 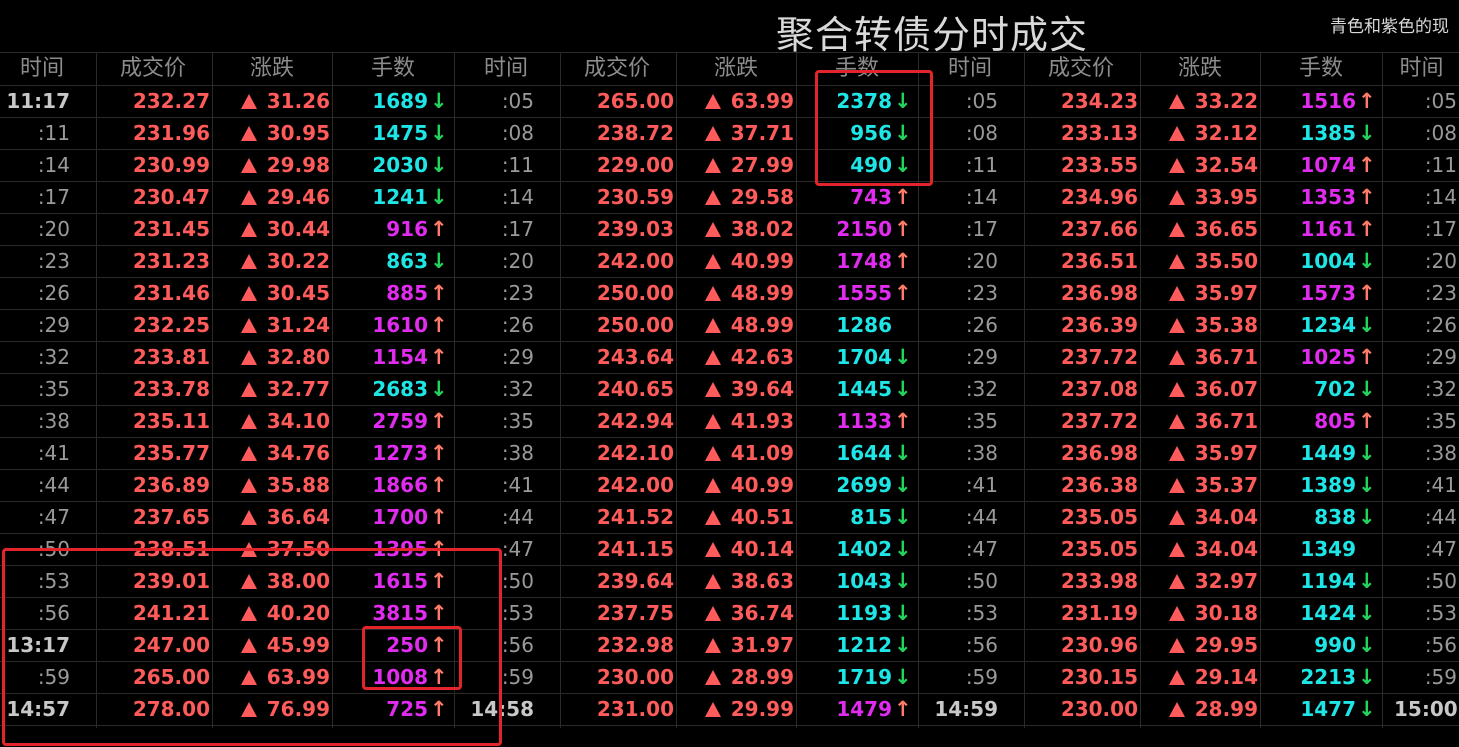 What do you see at coordinates (871, 197) in the screenshot?
I see `volume-cell: 743` at bounding box center [871, 197].